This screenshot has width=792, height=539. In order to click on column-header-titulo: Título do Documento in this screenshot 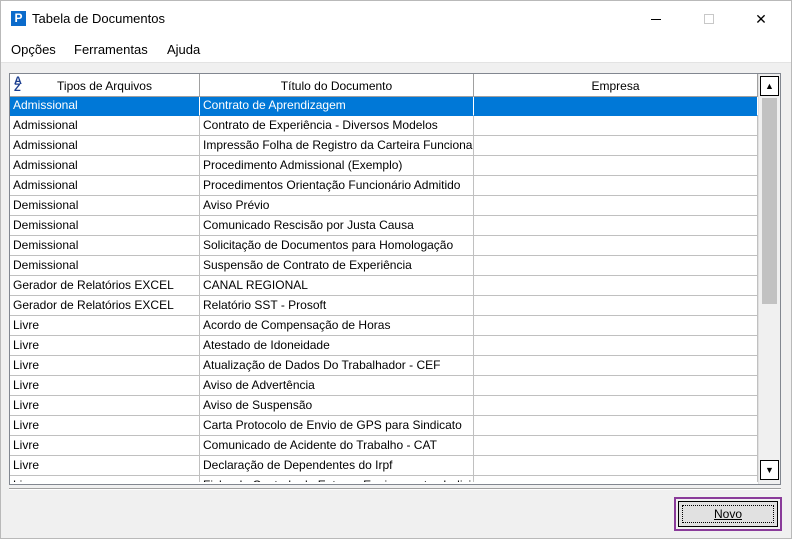, I will do `click(337, 85)`.